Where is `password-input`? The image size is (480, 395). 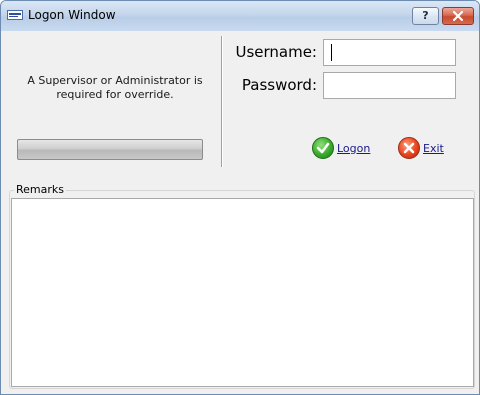
password-input is located at coordinates (389, 85).